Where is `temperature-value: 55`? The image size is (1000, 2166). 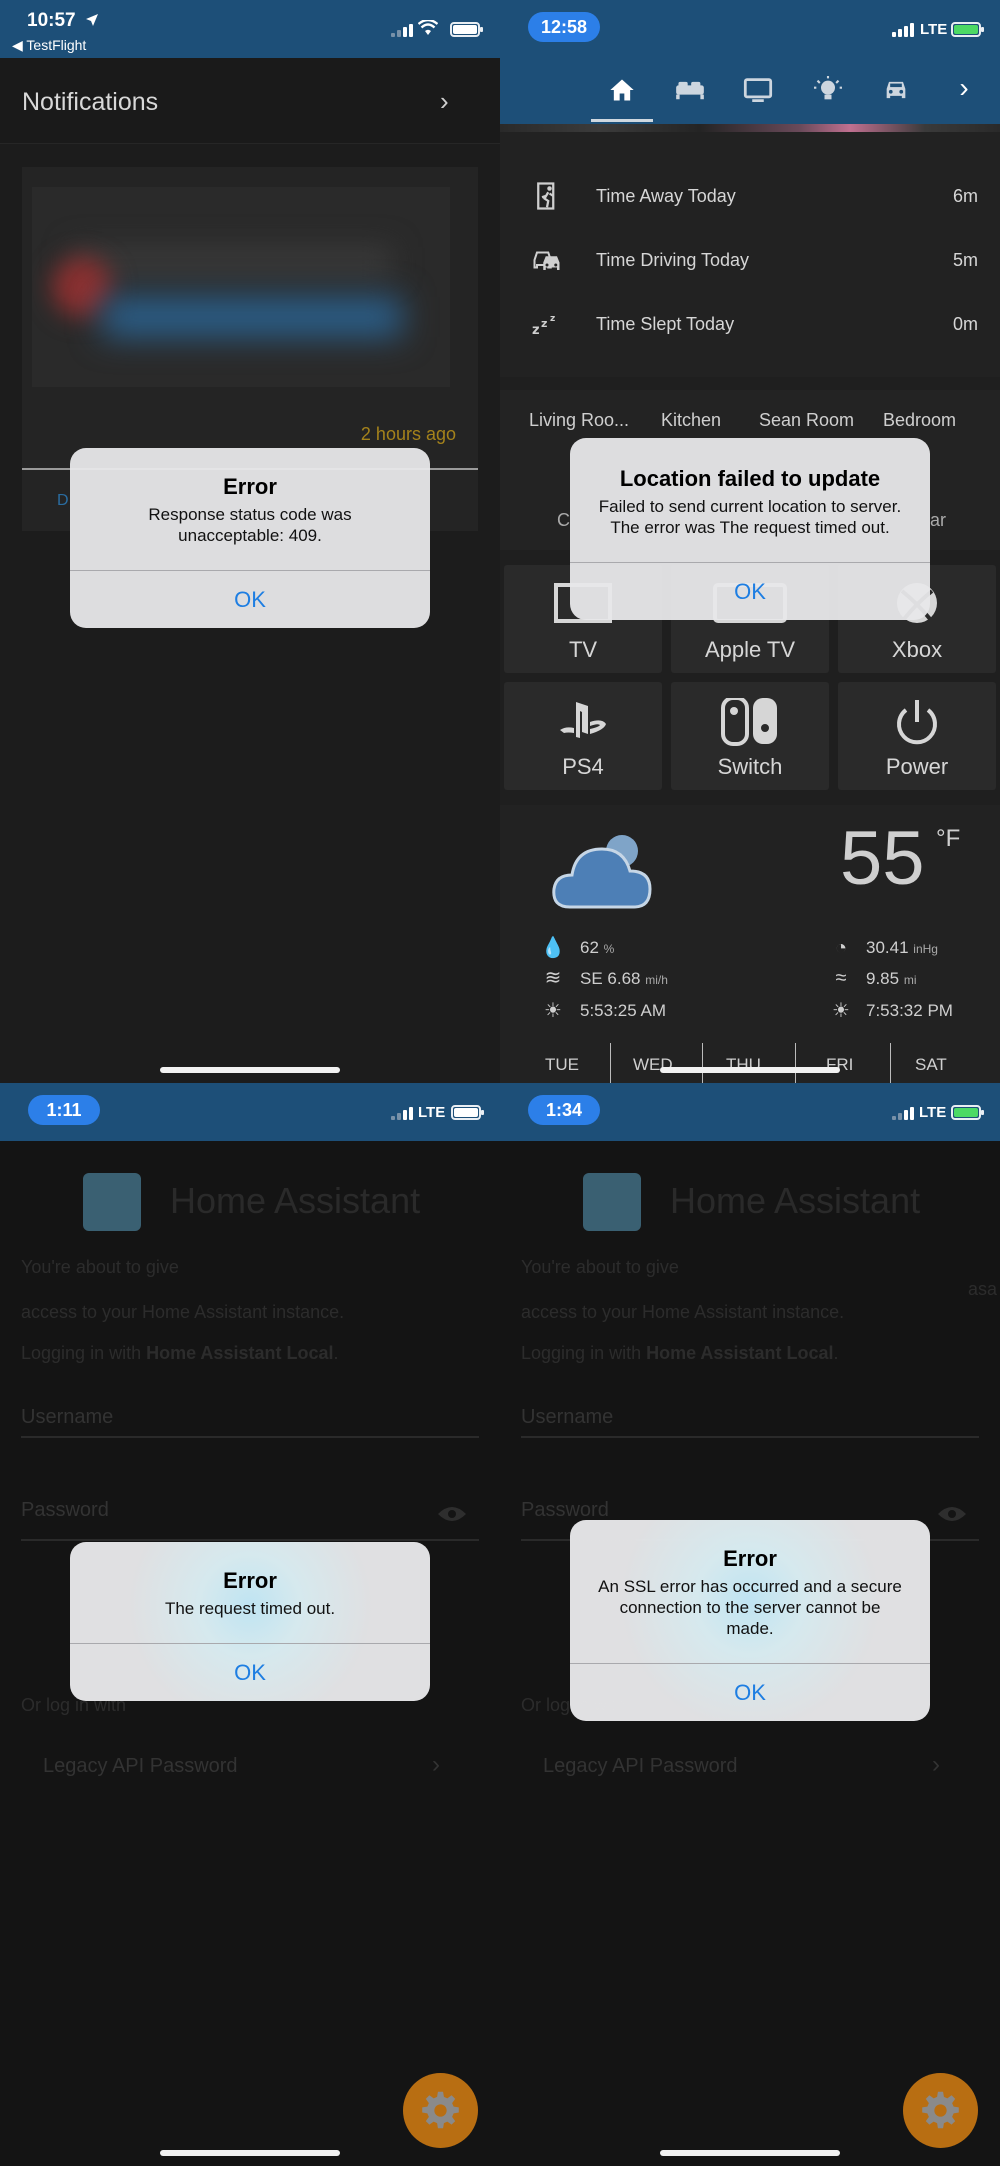 temperature-value: 55 is located at coordinates (882, 858).